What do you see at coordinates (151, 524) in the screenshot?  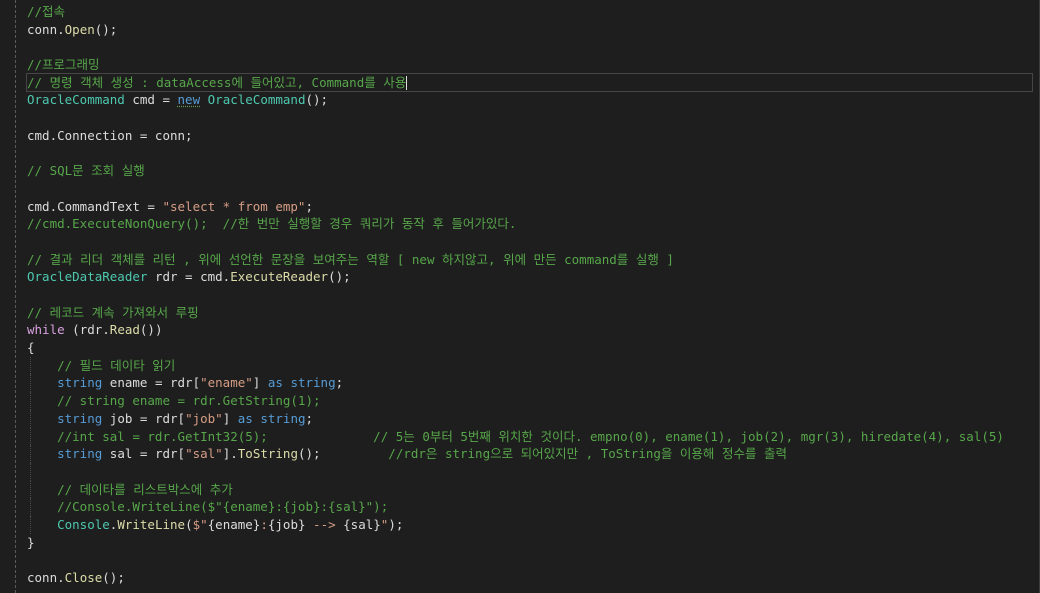 I see `method-name: WriteLine` at bounding box center [151, 524].